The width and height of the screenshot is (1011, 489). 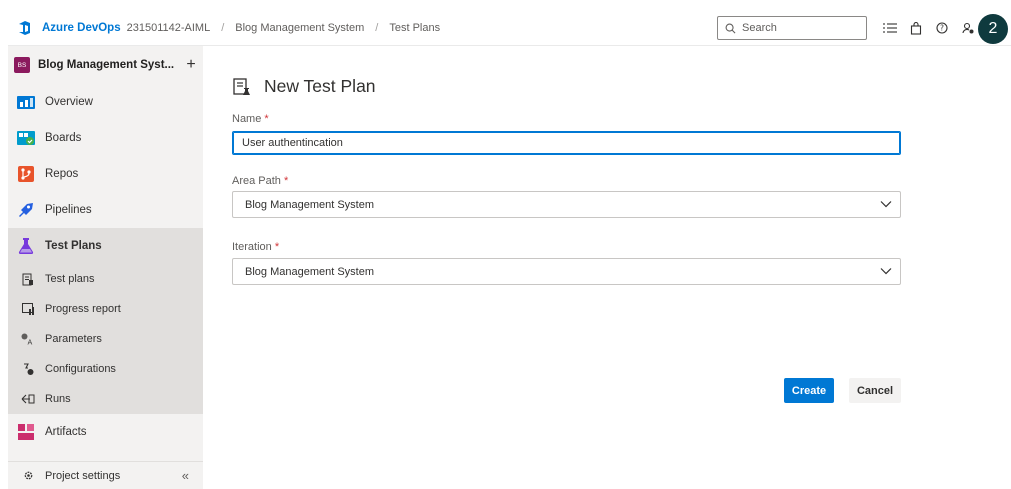 I want to click on avatar: 2, so click(x=993, y=29).